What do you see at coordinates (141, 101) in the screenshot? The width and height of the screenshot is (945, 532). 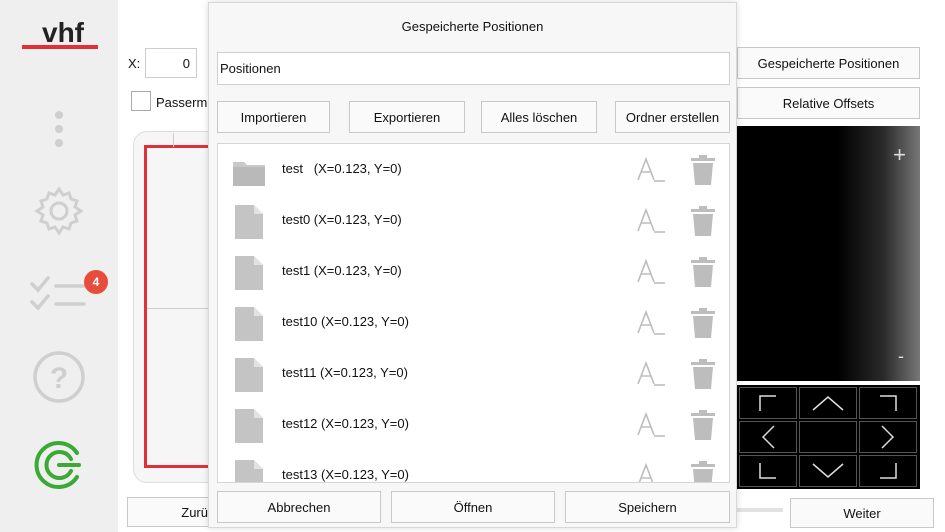 I see `passermarke-checkbox` at bounding box center [141, 101].